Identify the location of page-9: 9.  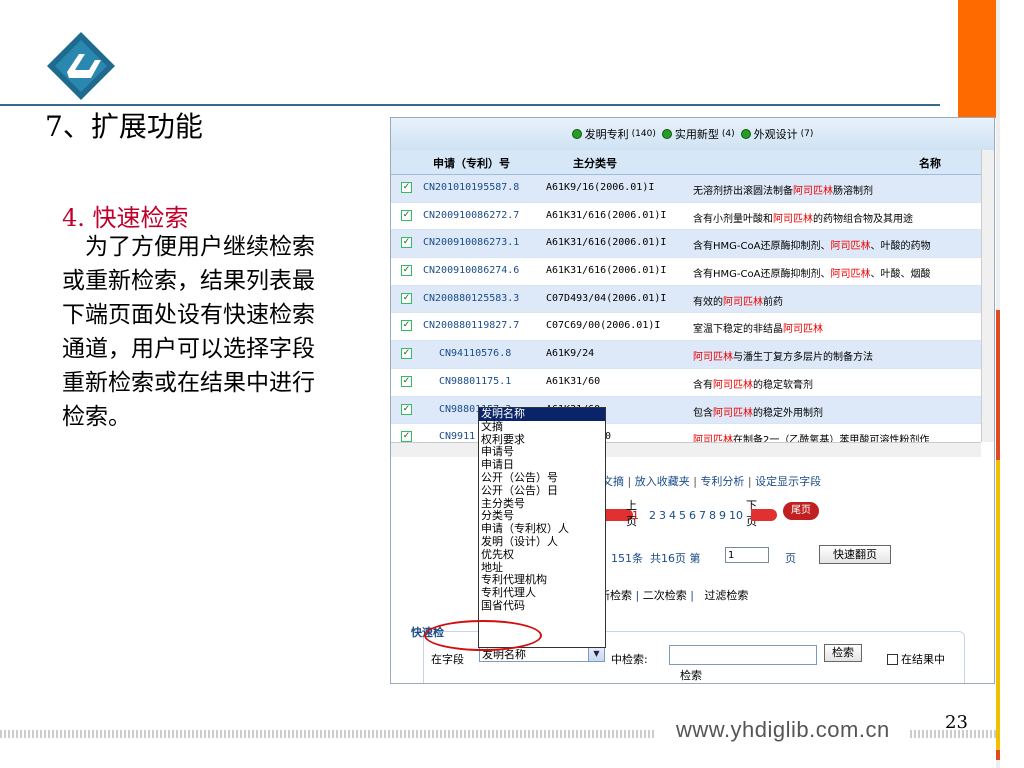
(722, 515).